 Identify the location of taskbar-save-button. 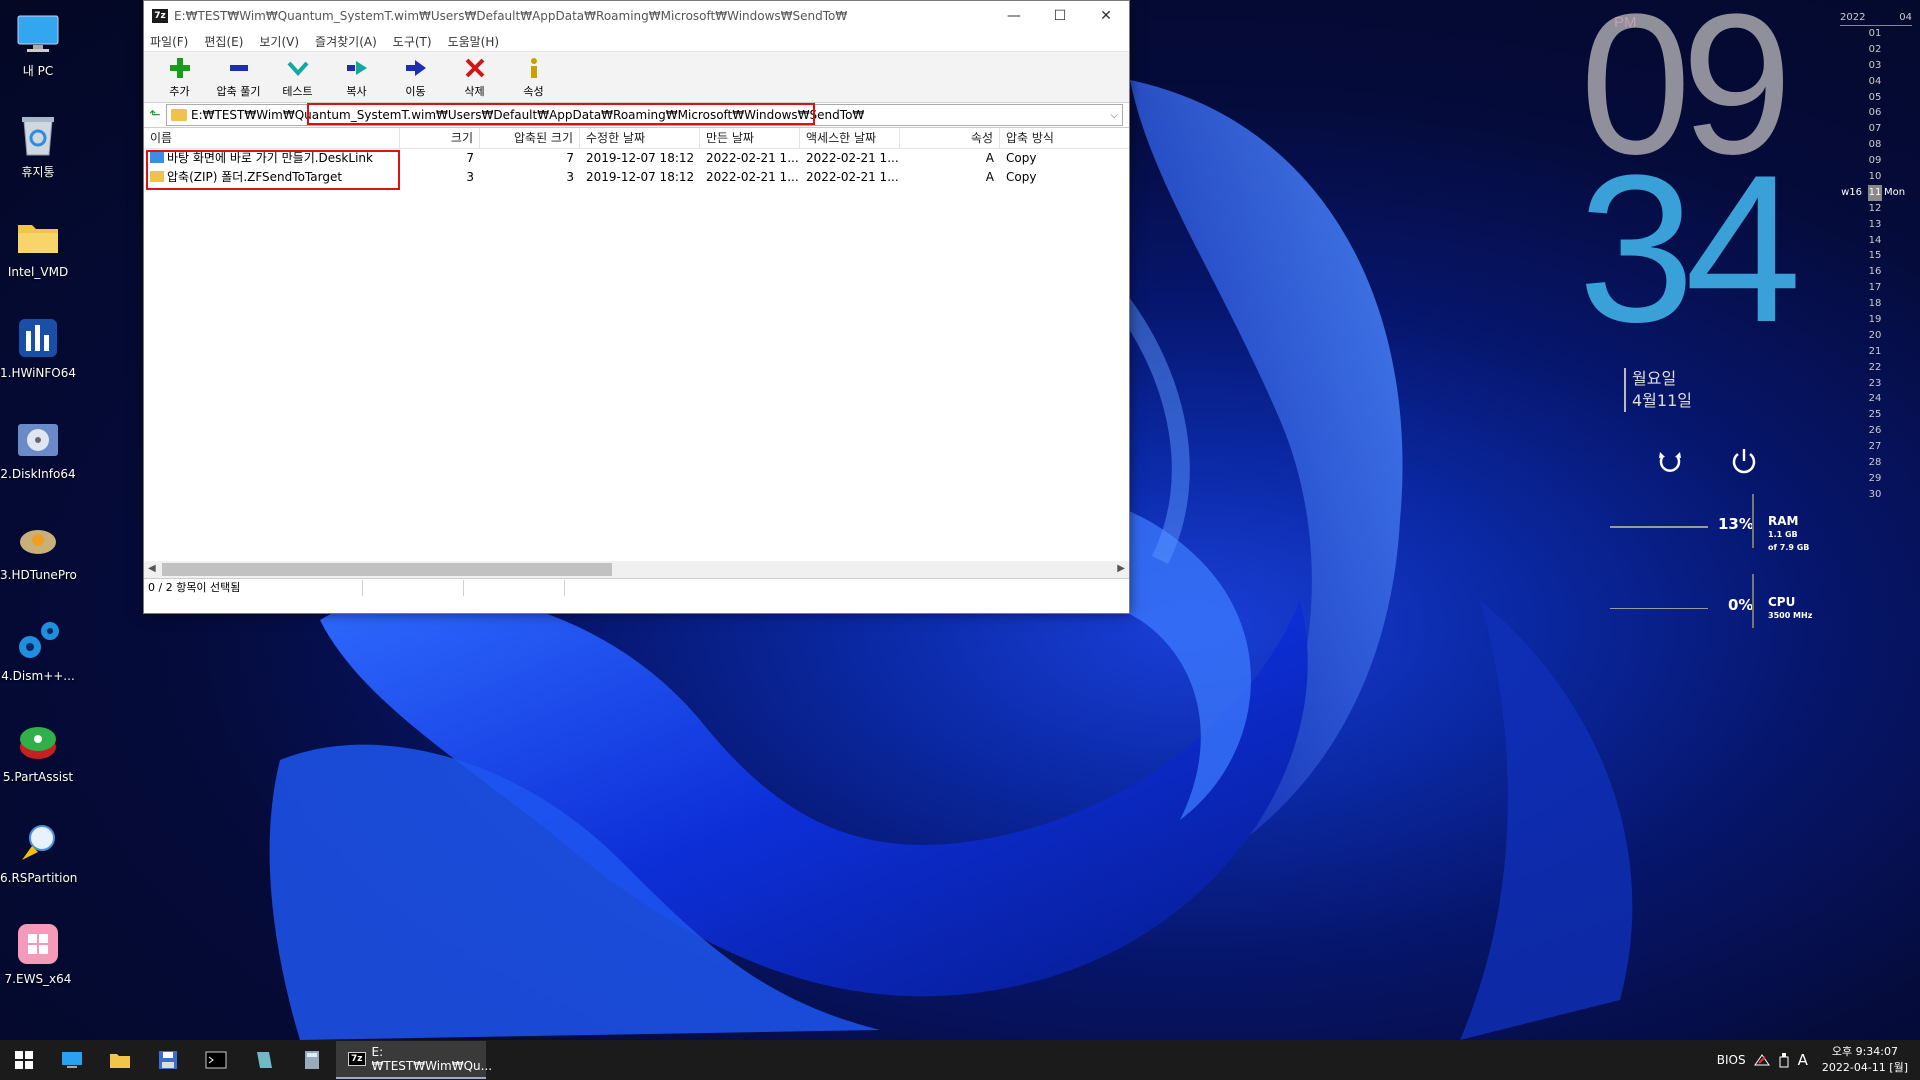
(168, 1060).